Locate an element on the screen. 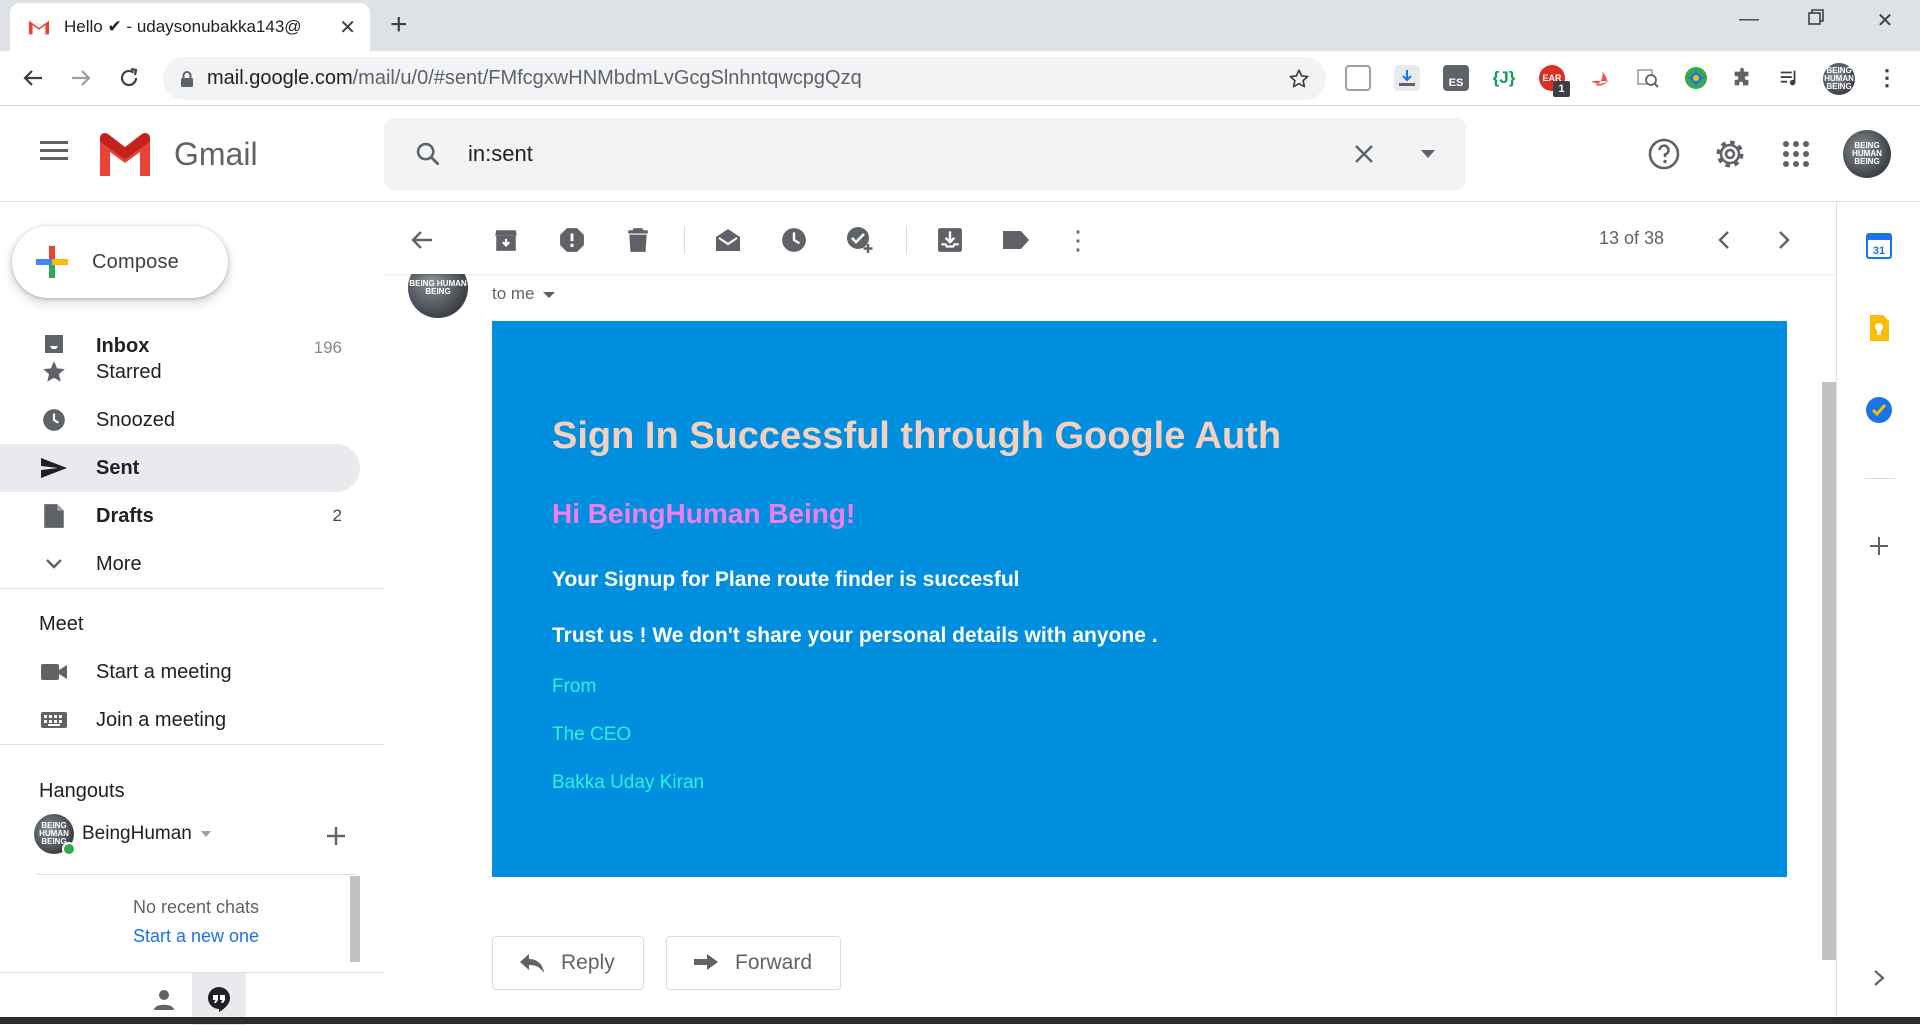  email-greeting: Hi BeingHuman Being! is located at coordinates (704, 513).